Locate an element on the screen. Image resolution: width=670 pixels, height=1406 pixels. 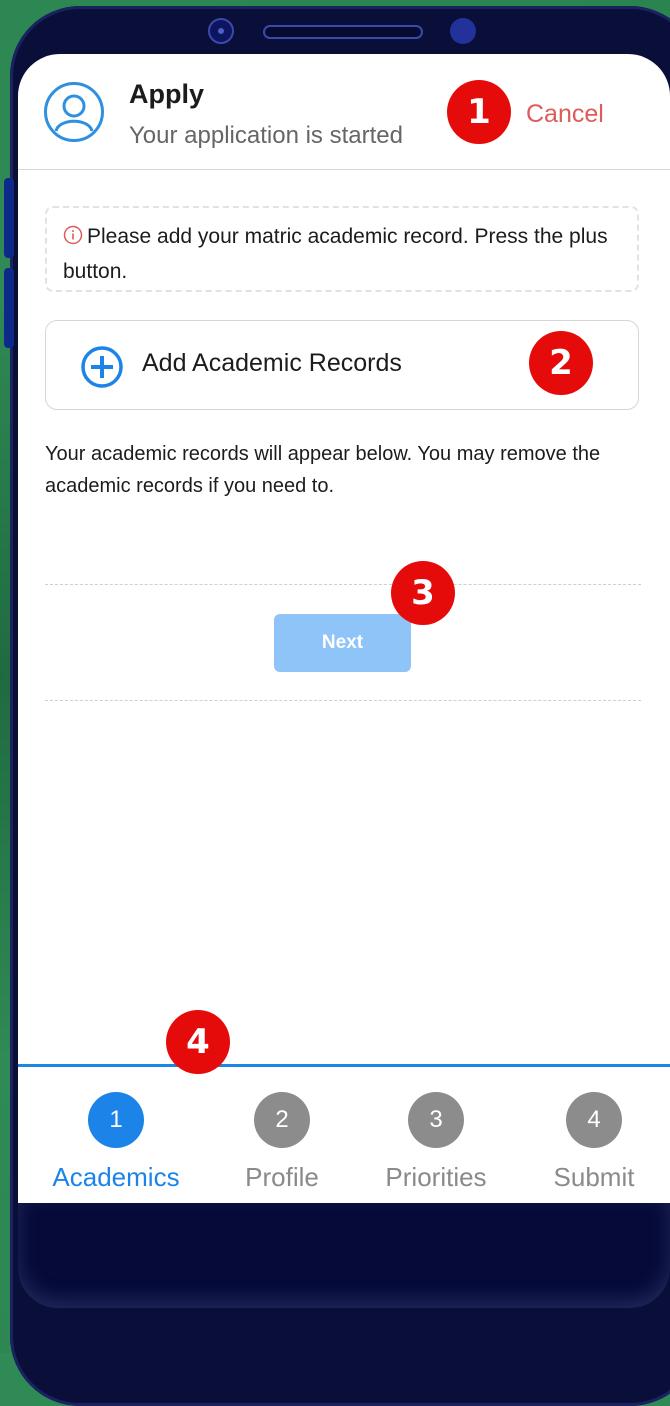
volume-down-button is located at coordinates (9, 308).